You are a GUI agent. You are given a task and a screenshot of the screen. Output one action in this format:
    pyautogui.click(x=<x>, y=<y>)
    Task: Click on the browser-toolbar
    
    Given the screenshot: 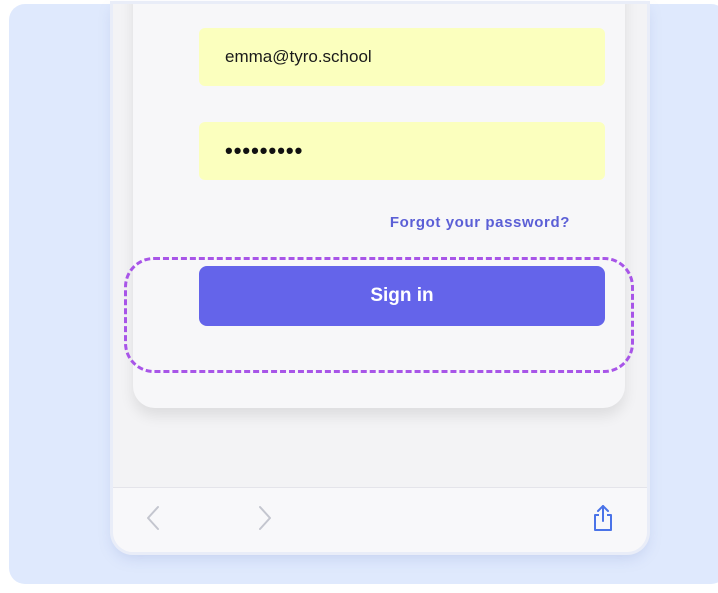 What is the action you would take?
    pyautogui.click(x=380, y=519)
    